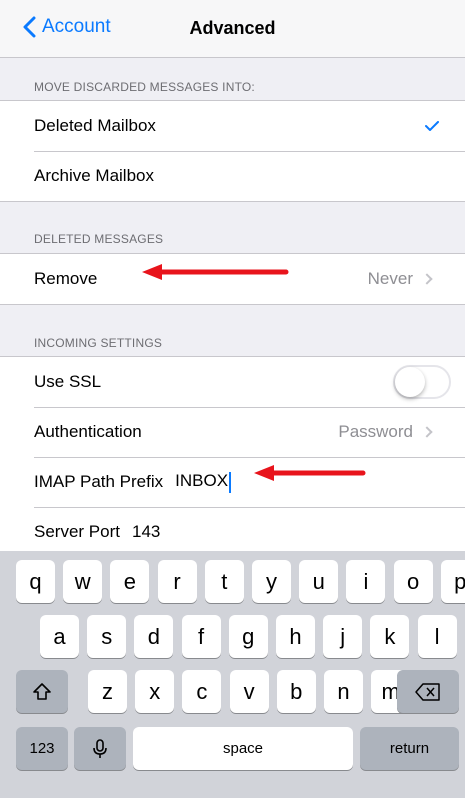 This screenshot has width=465, height=798. What do you see at coordinates (319, 581) in the screenshot?
I see `key-u: u` at bounding box center [319, 581].